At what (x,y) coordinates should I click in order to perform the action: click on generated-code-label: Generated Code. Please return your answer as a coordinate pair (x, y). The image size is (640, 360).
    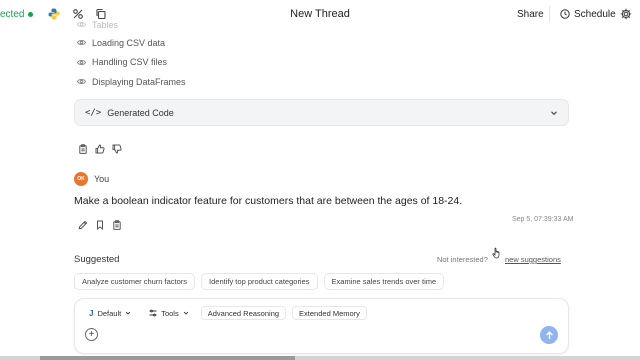
    Looking at the image, I should click on (140, 112).